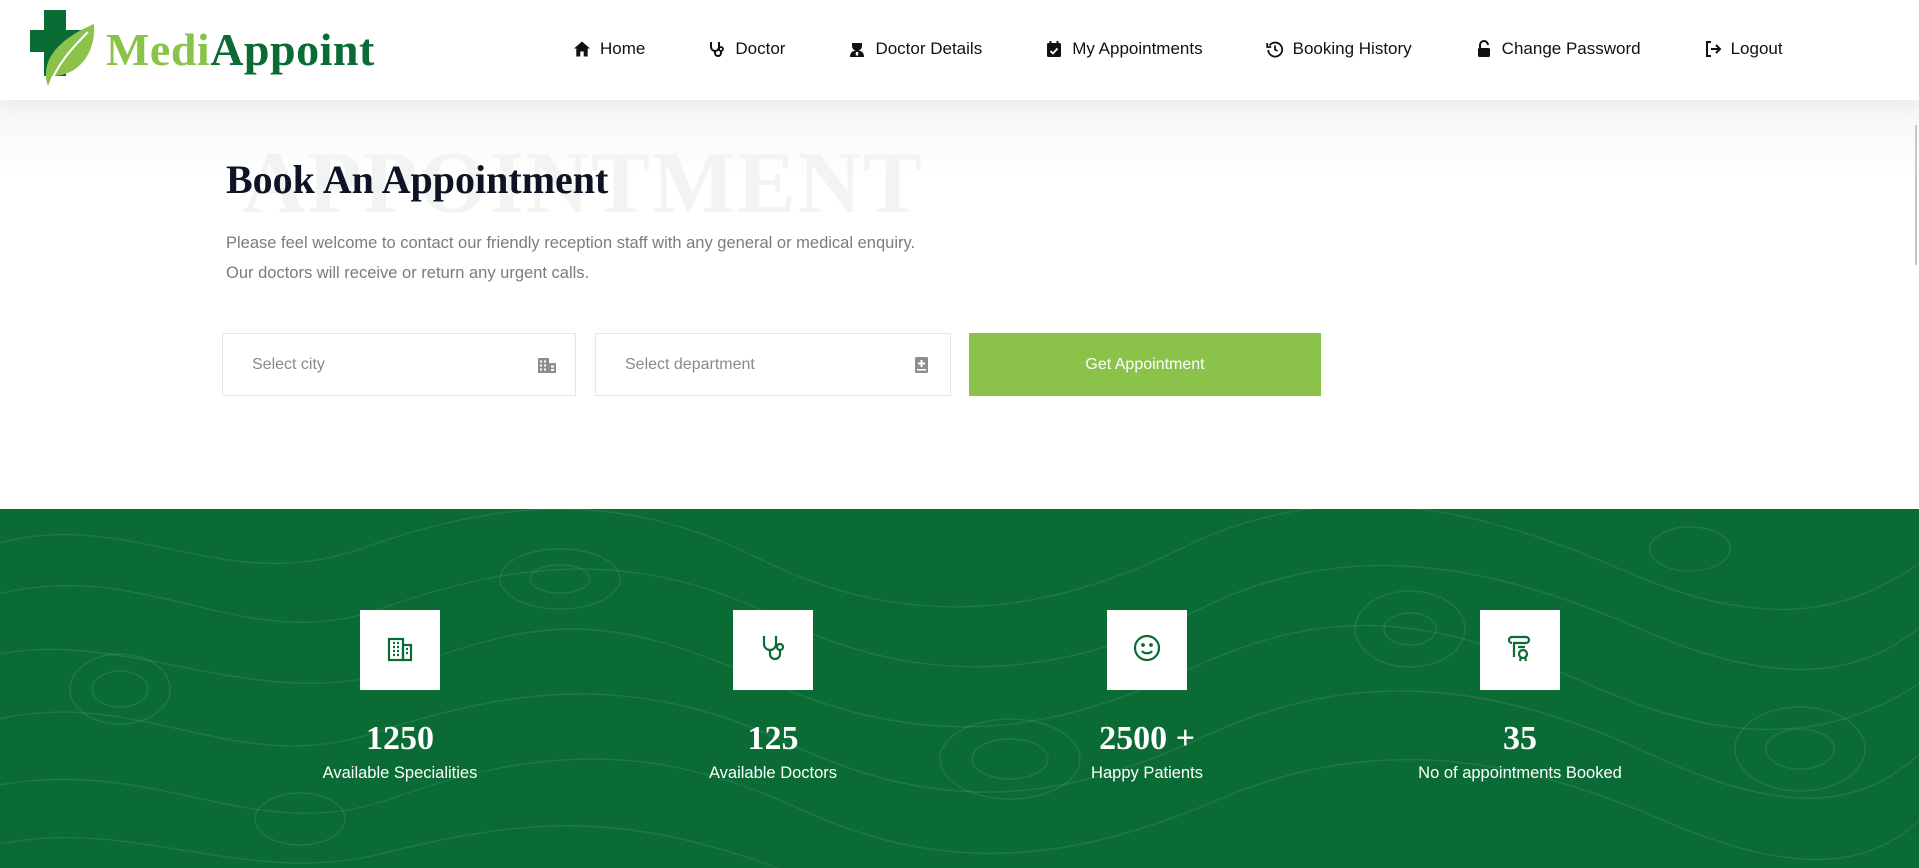  I want to click on nav-doctor: Doctor, so click(746, 49).